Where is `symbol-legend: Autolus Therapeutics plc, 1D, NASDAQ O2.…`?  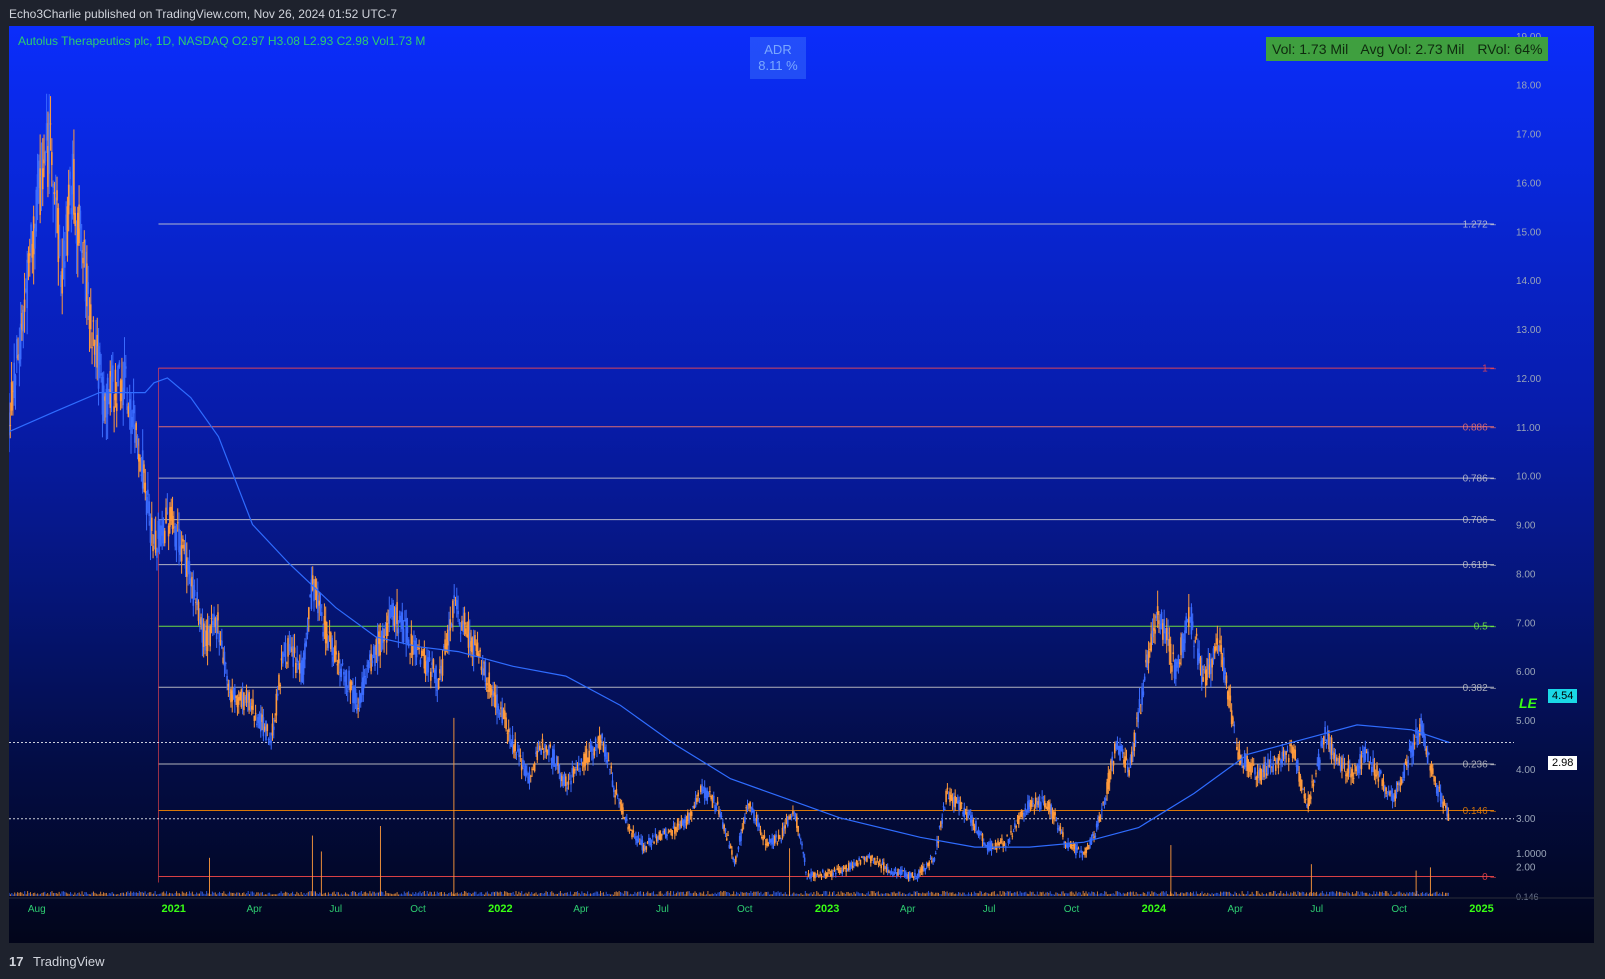 symbol-legend: Autolus Therapeutics plc, 1D, NASDAQ O2.… is located at coordinates (221, 41).